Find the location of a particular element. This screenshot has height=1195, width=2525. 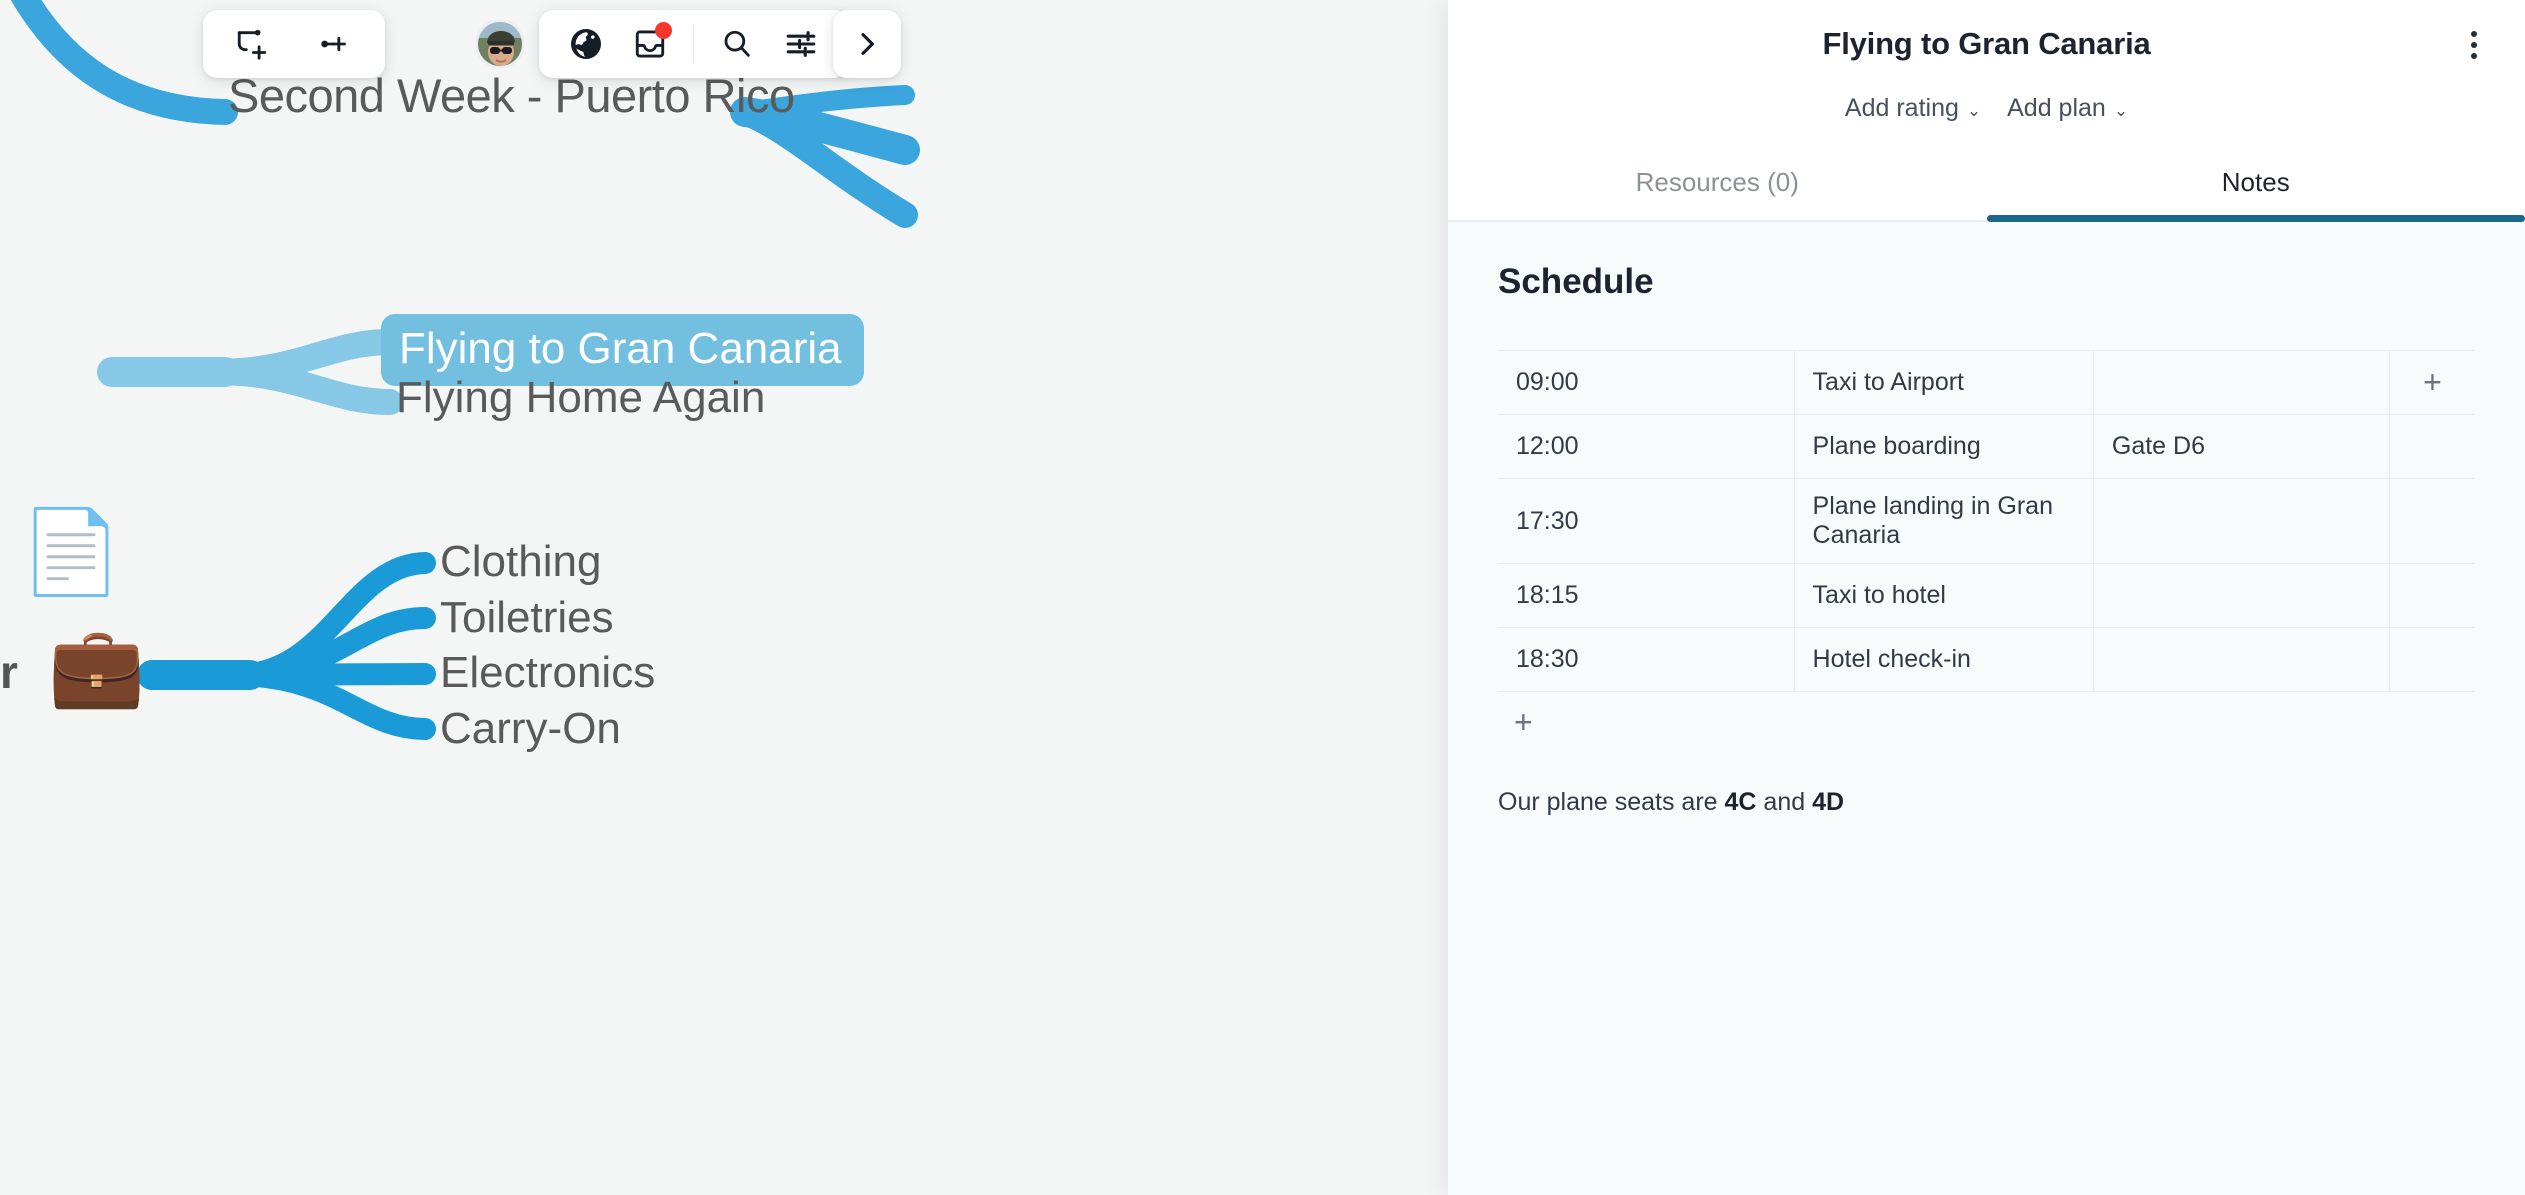

add-rating-dropdown: Add rating ⌄ is located at coordinates (1913, 108).